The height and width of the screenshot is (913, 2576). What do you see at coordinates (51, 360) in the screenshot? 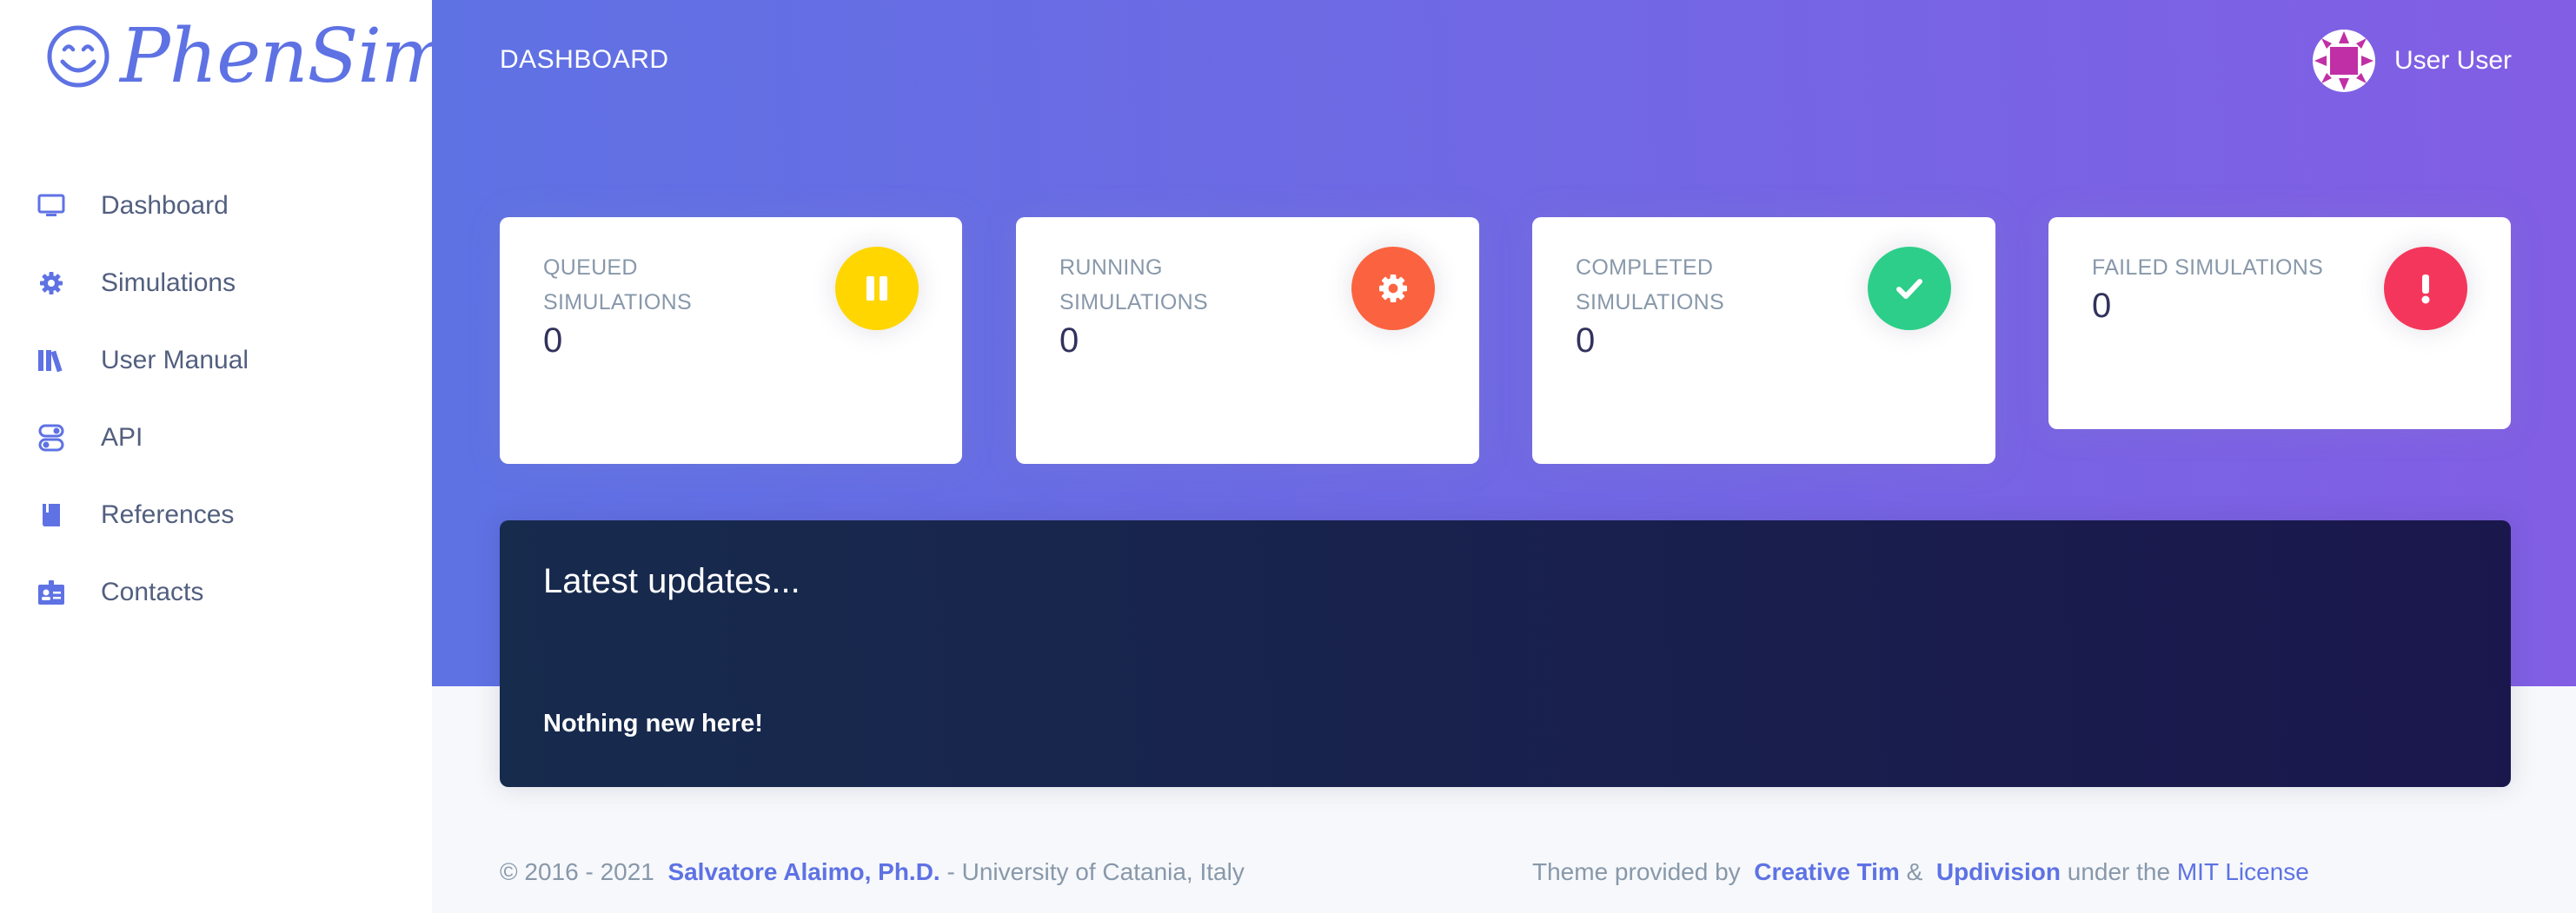
I see `library-icon` at bounding box center [51, 360].